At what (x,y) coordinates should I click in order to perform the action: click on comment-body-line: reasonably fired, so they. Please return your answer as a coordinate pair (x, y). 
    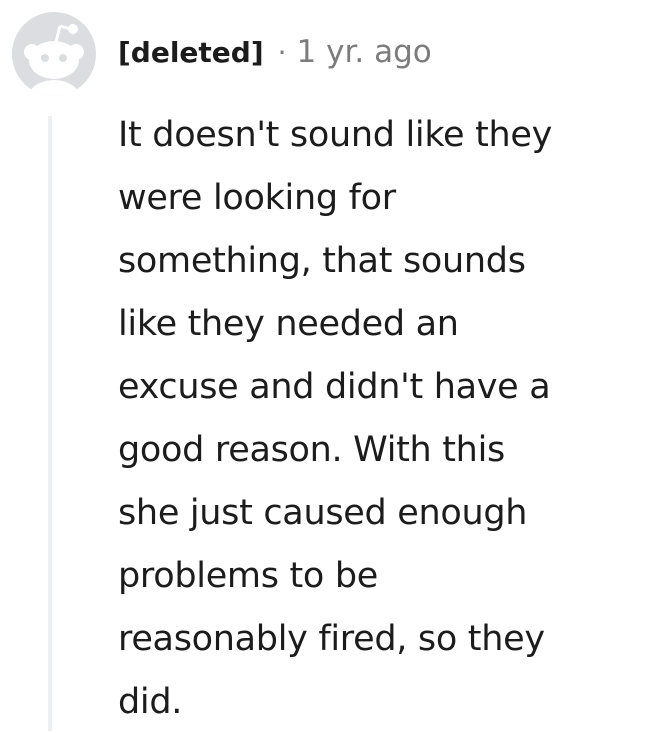
    Looking at the image, I should click on (331, 639).